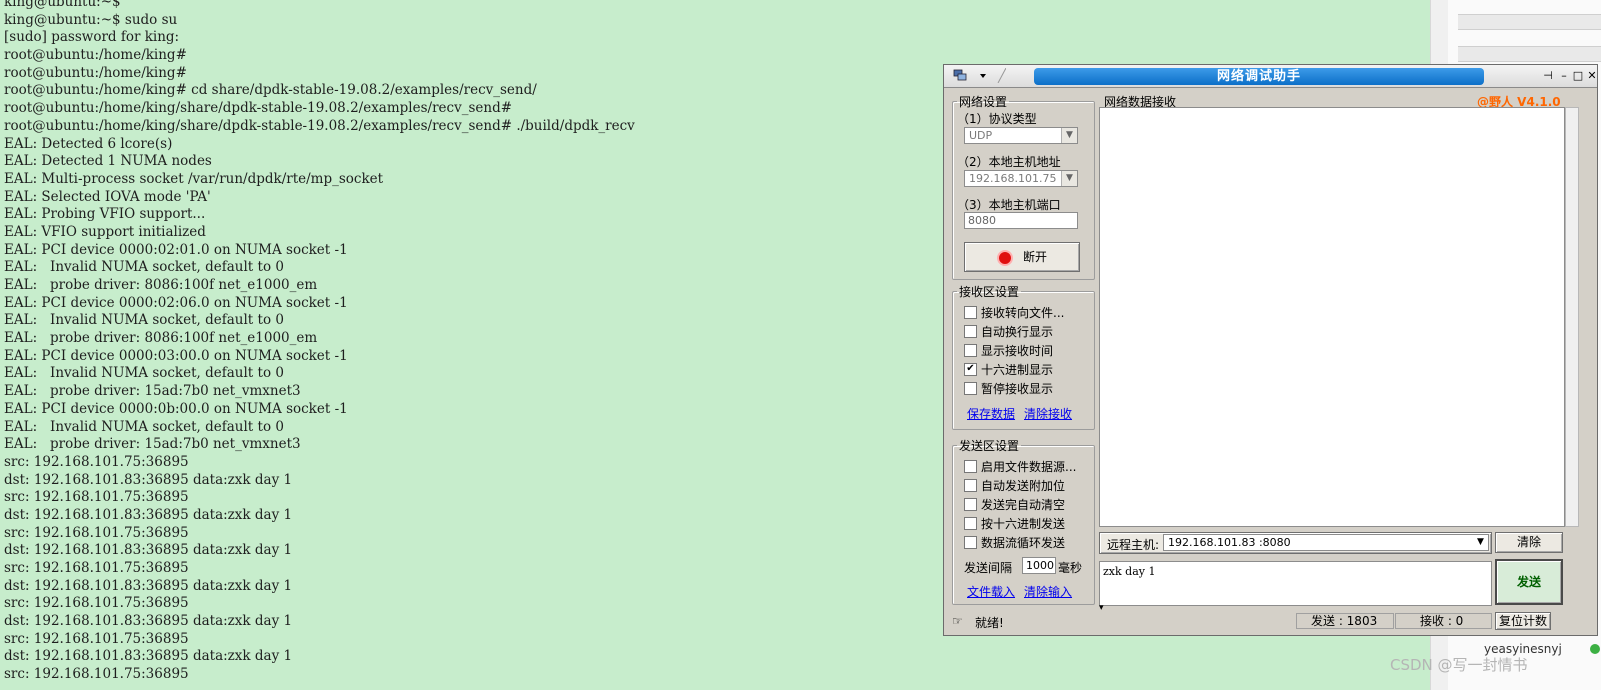  I want to click on send-interval-input: 1000, so click(1039, 565).